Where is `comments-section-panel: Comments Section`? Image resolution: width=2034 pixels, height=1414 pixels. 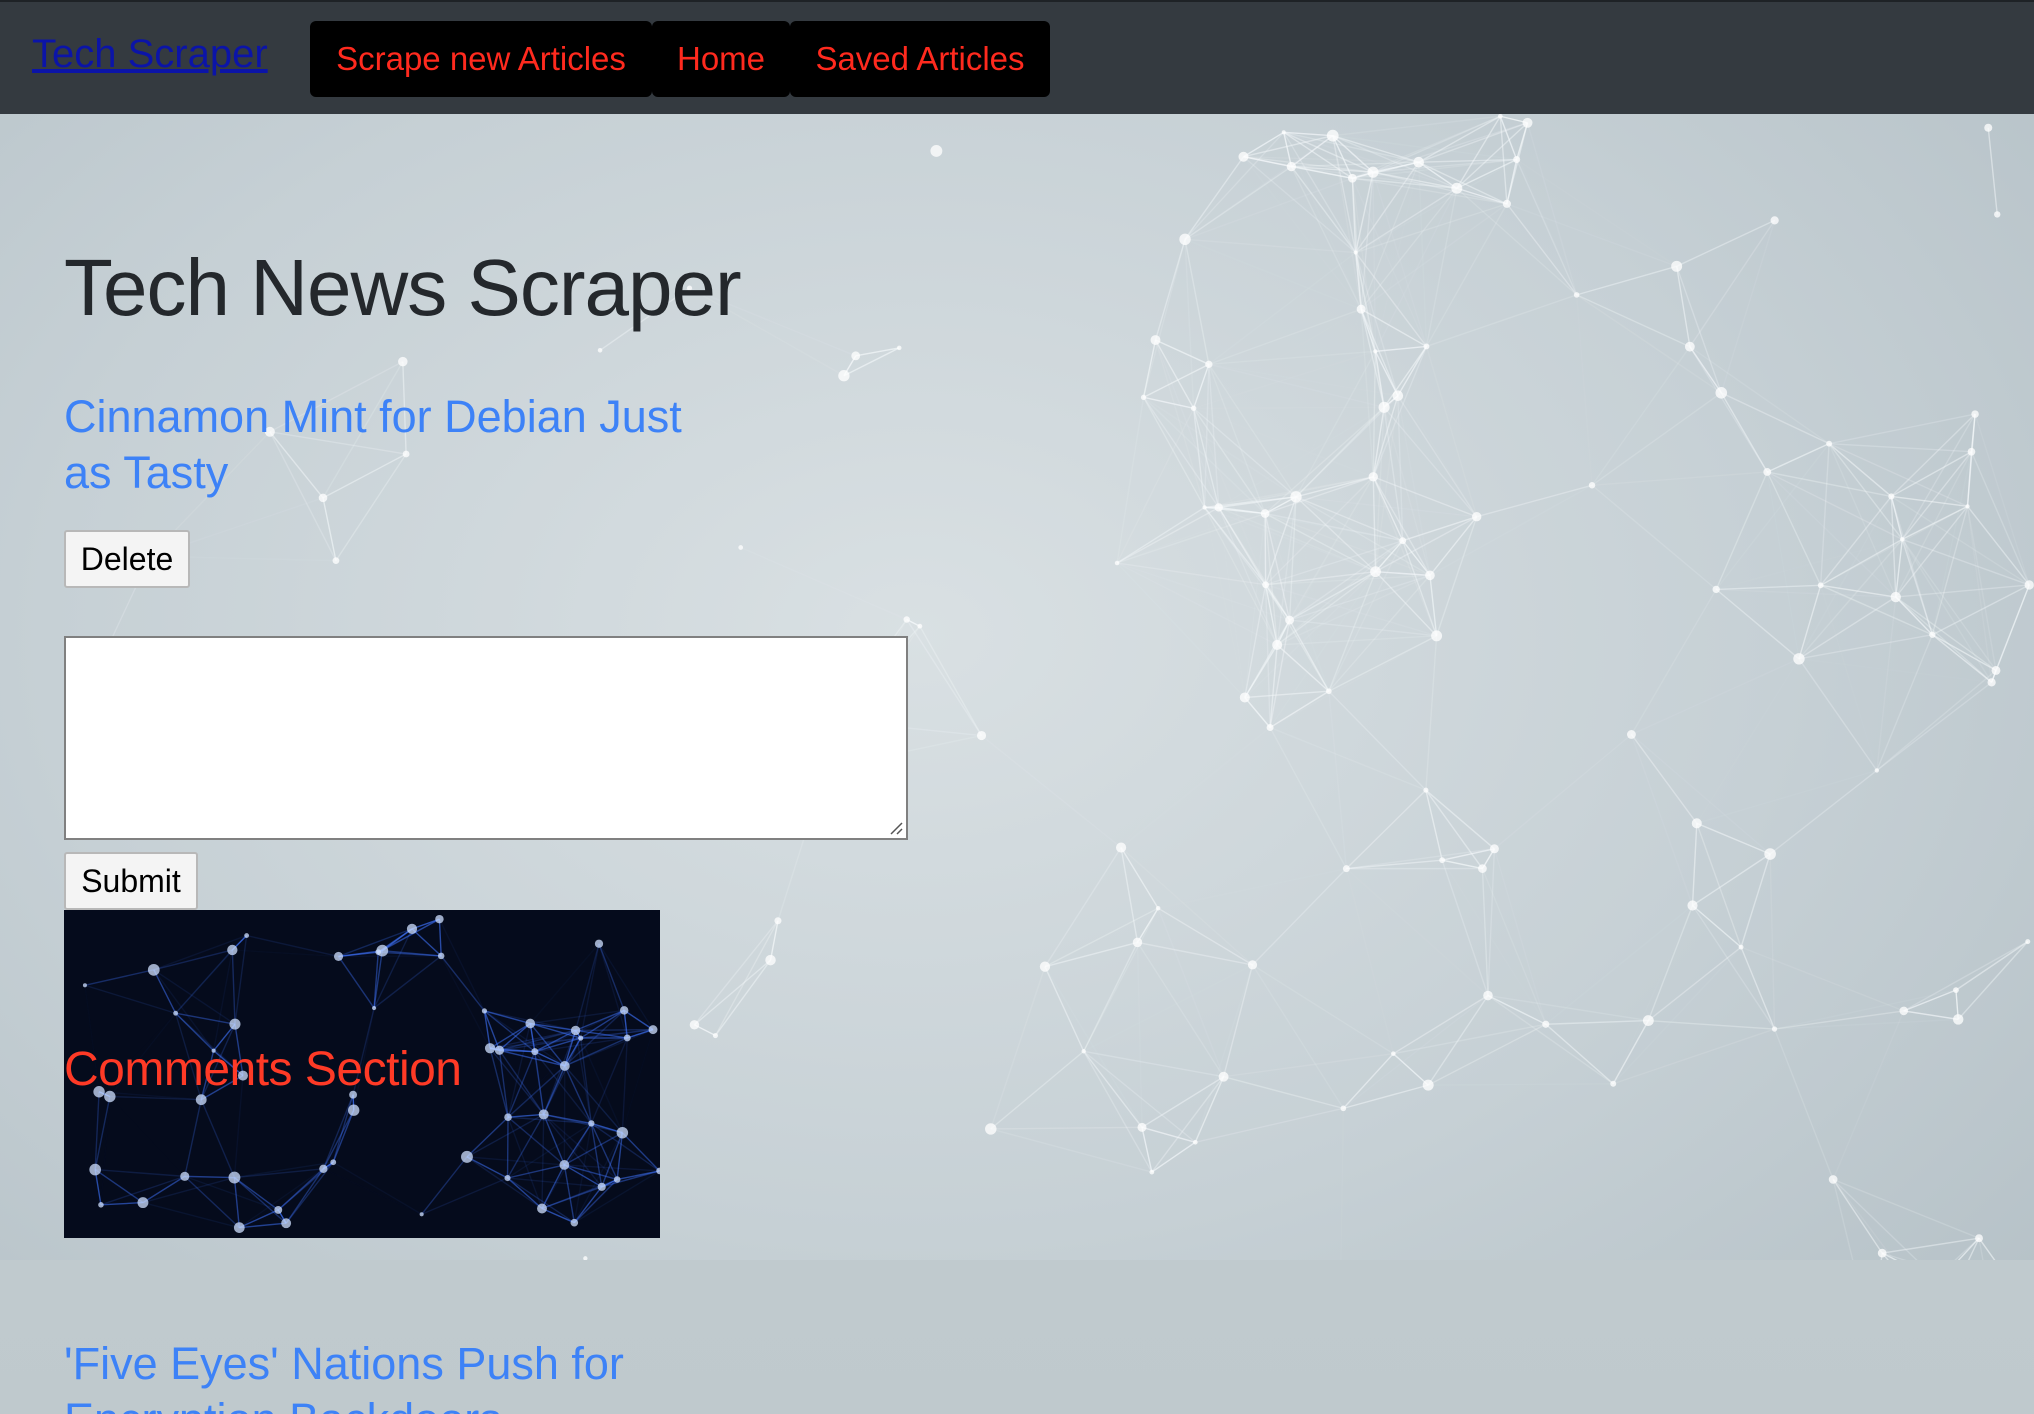
comments-section-panel: Comments Section is located at coordinates (362, 1074).